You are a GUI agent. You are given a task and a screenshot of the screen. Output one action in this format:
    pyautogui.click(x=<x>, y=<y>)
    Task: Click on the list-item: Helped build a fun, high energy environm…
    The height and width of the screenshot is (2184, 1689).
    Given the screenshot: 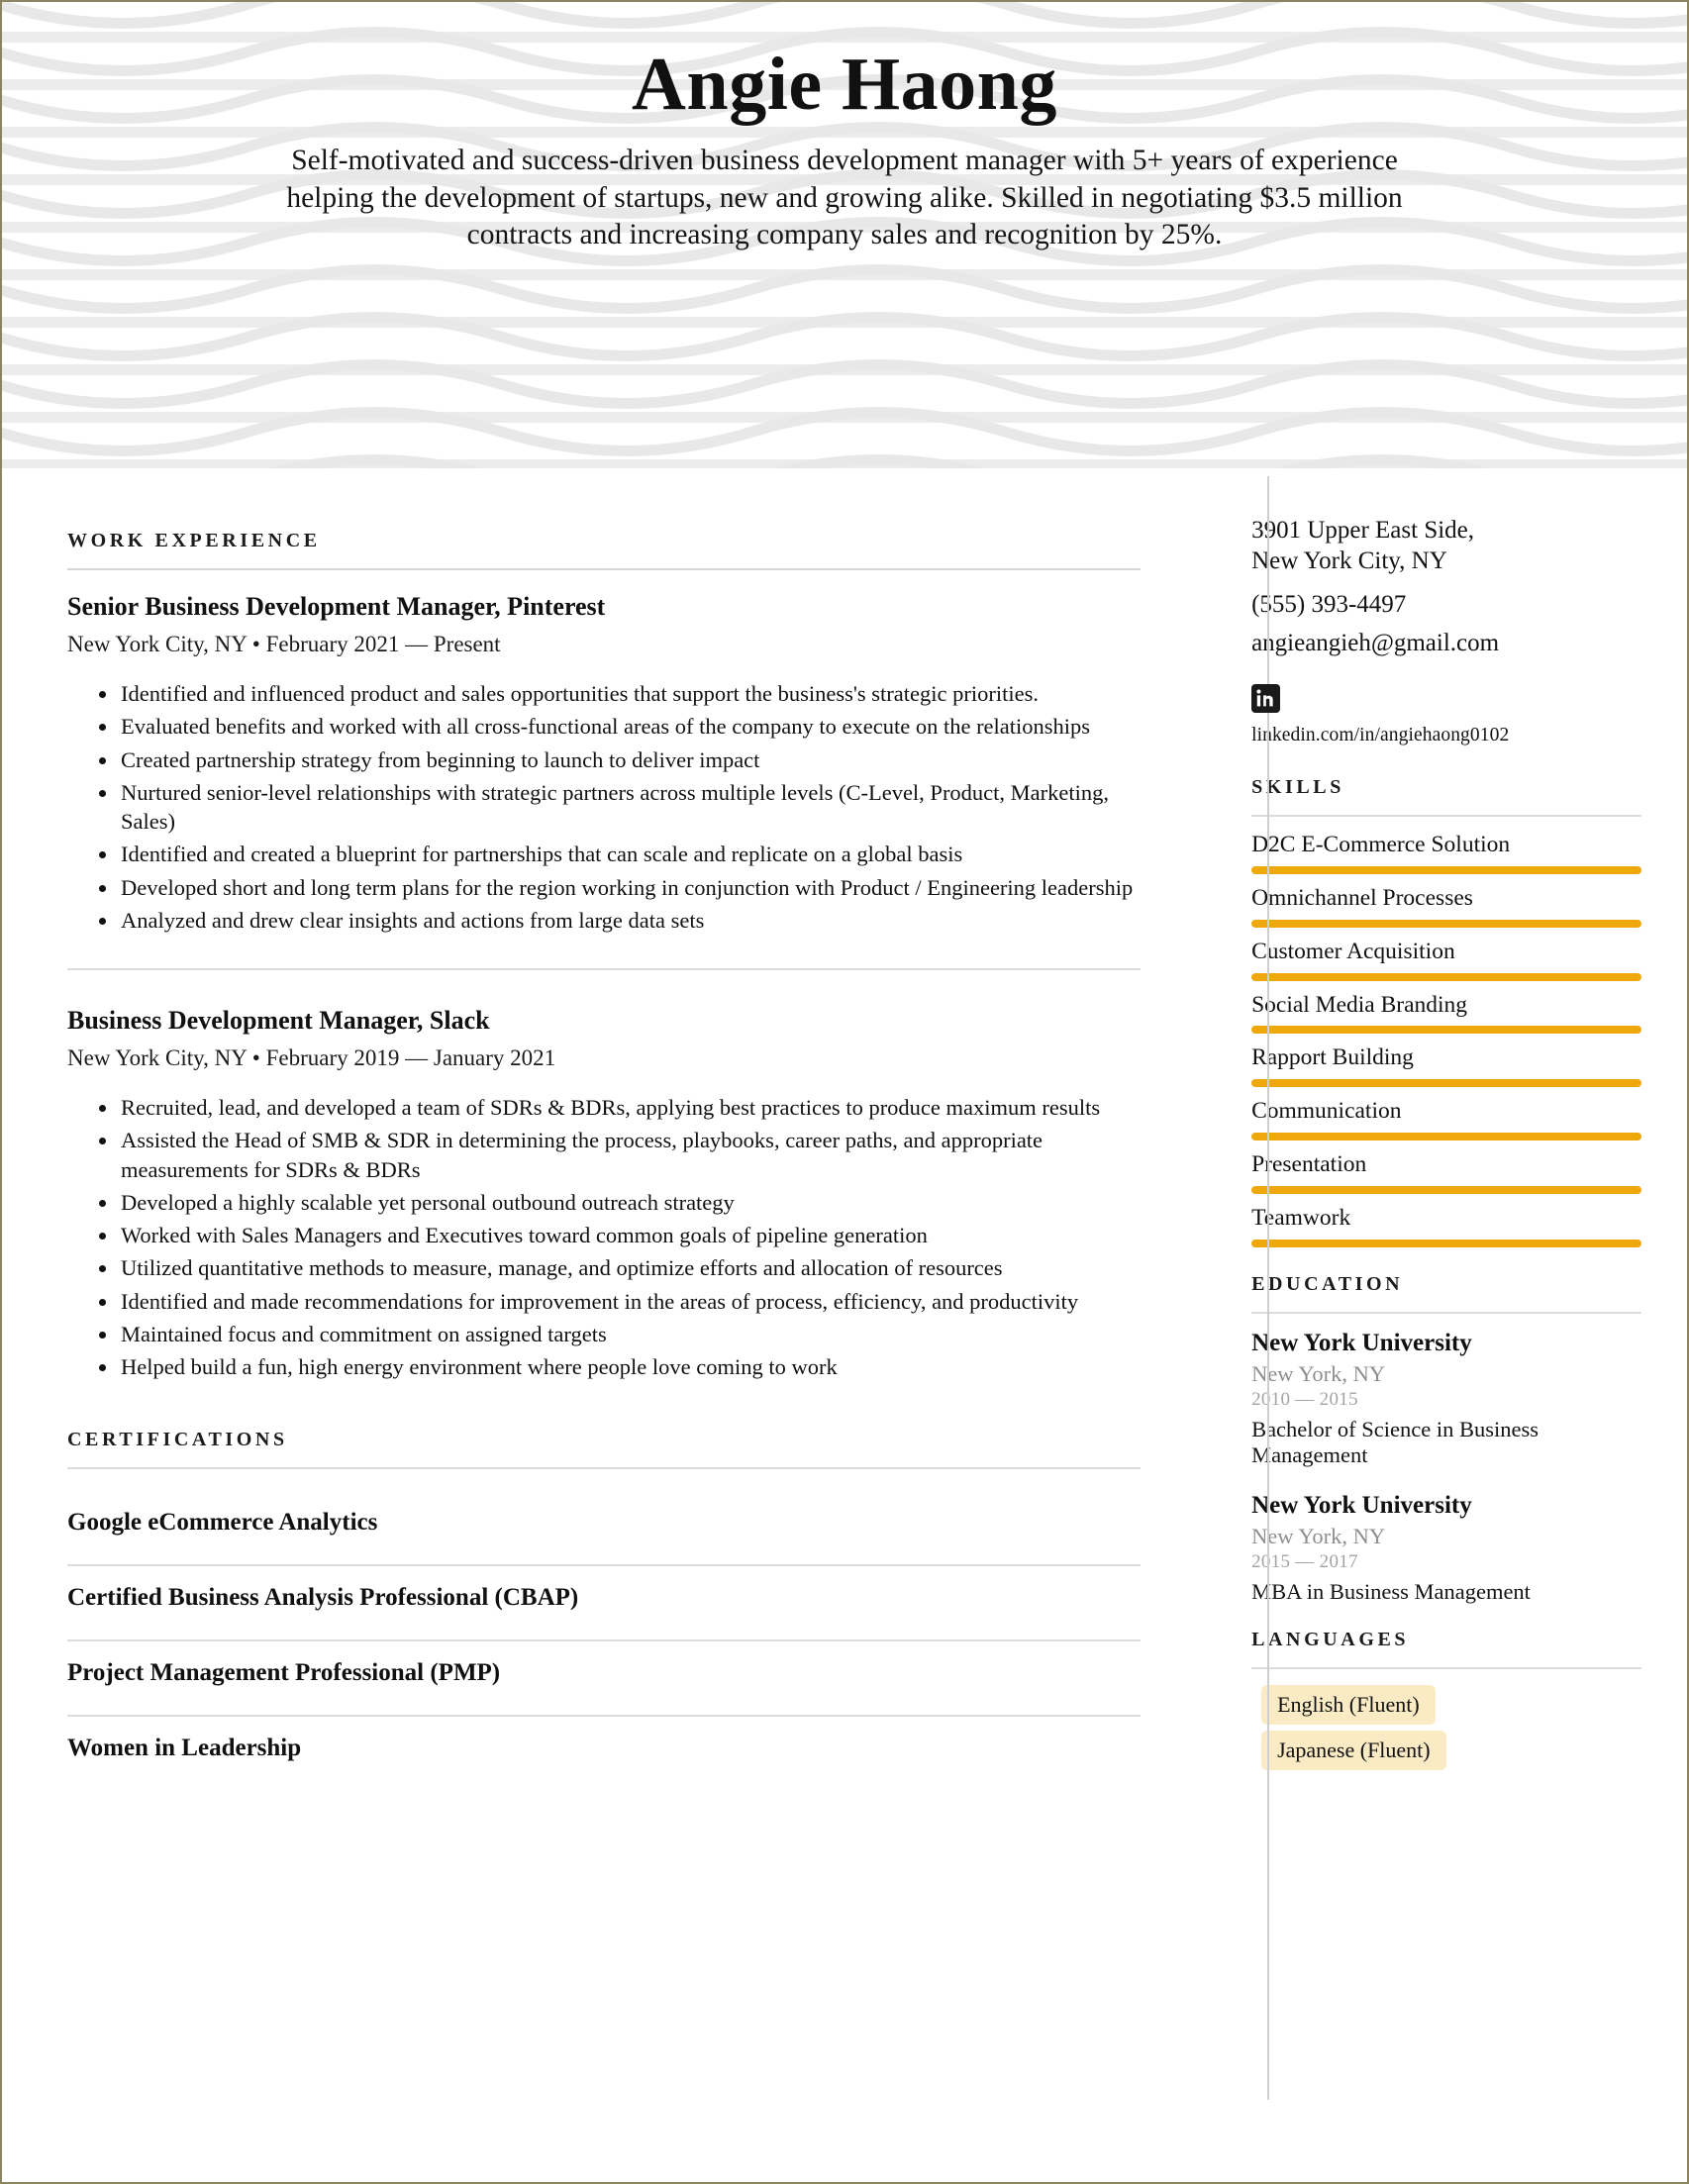 What is the action you would take?
    pyautogui.click(x=620, y=1366)
    